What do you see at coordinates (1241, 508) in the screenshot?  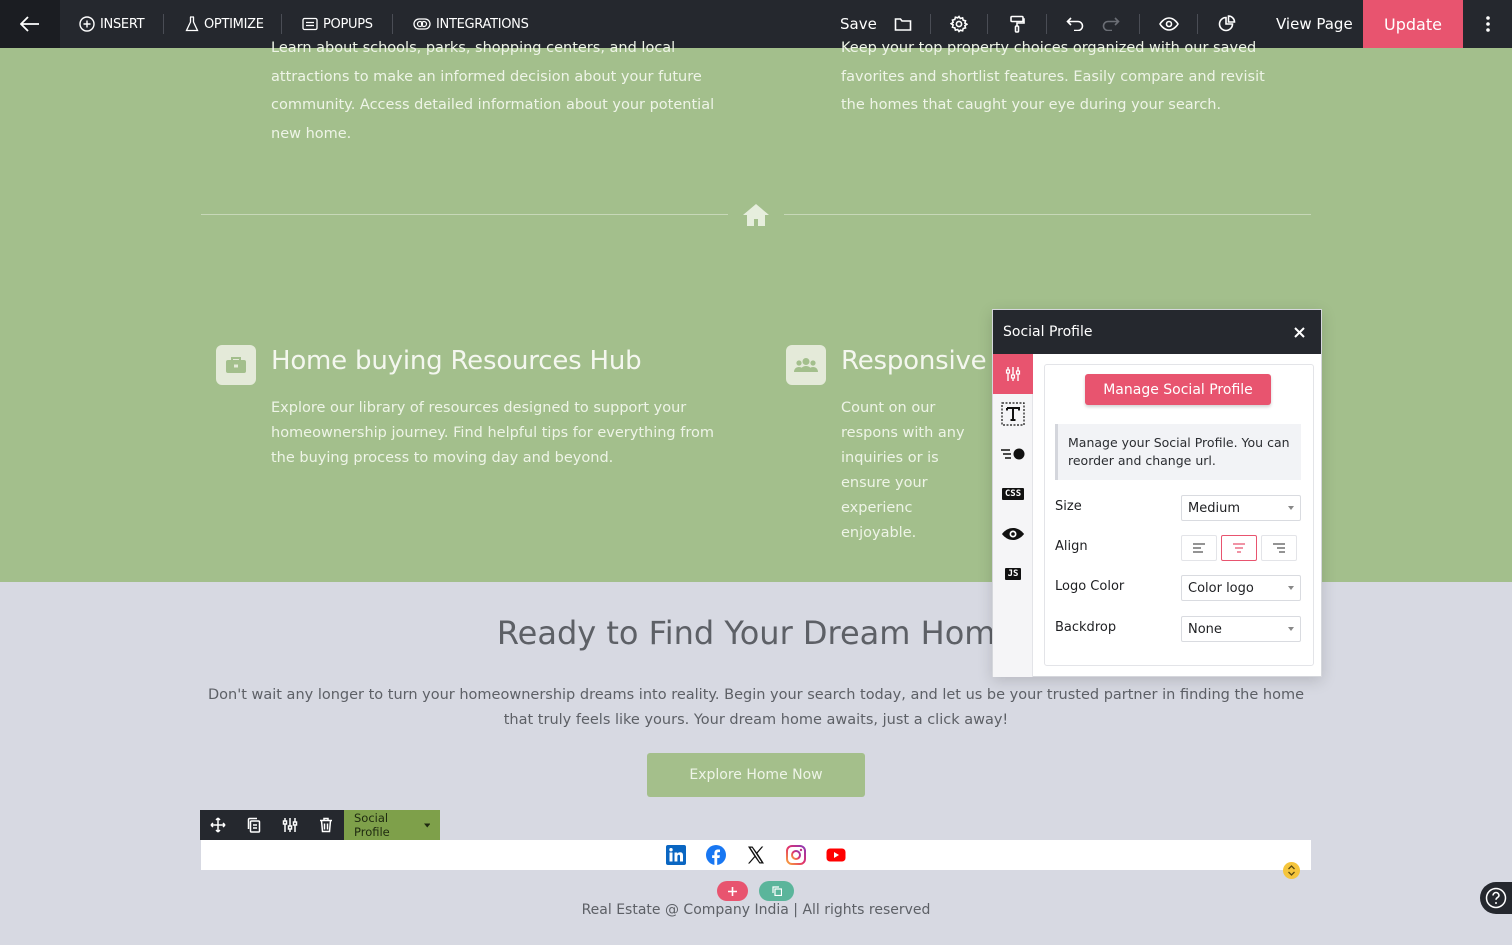 I see `size-select: Medium` at bounding box center [1241, 508].